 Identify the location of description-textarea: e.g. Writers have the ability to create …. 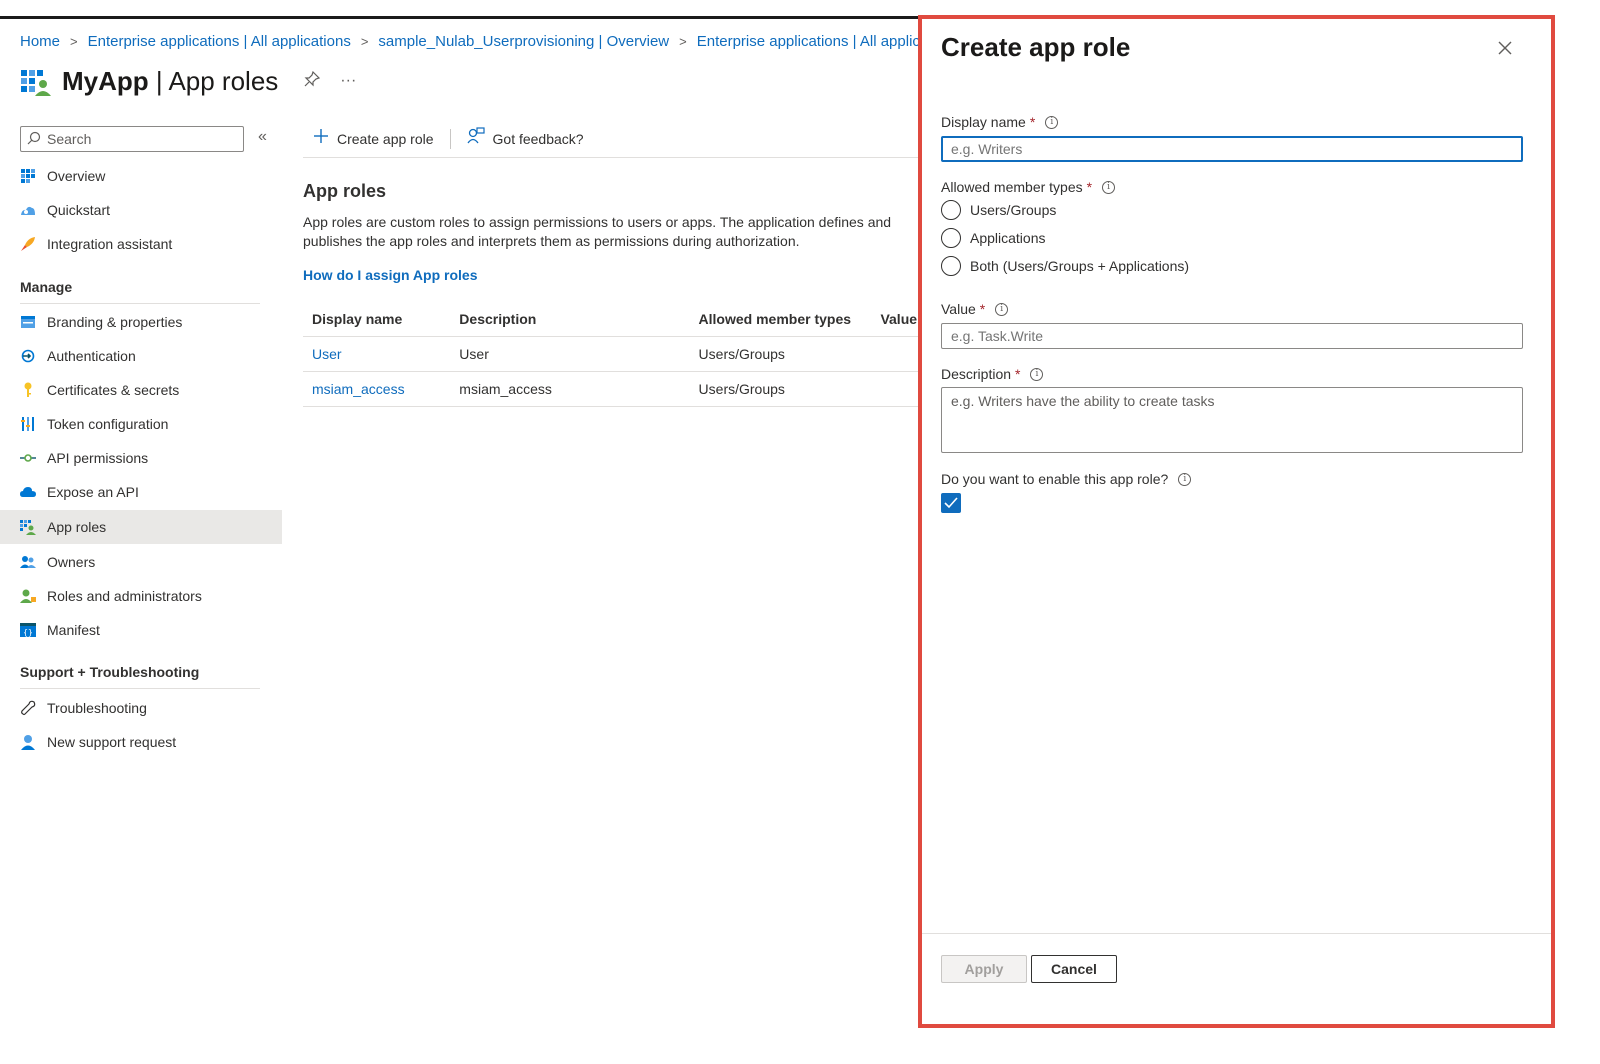
(1232, 420).